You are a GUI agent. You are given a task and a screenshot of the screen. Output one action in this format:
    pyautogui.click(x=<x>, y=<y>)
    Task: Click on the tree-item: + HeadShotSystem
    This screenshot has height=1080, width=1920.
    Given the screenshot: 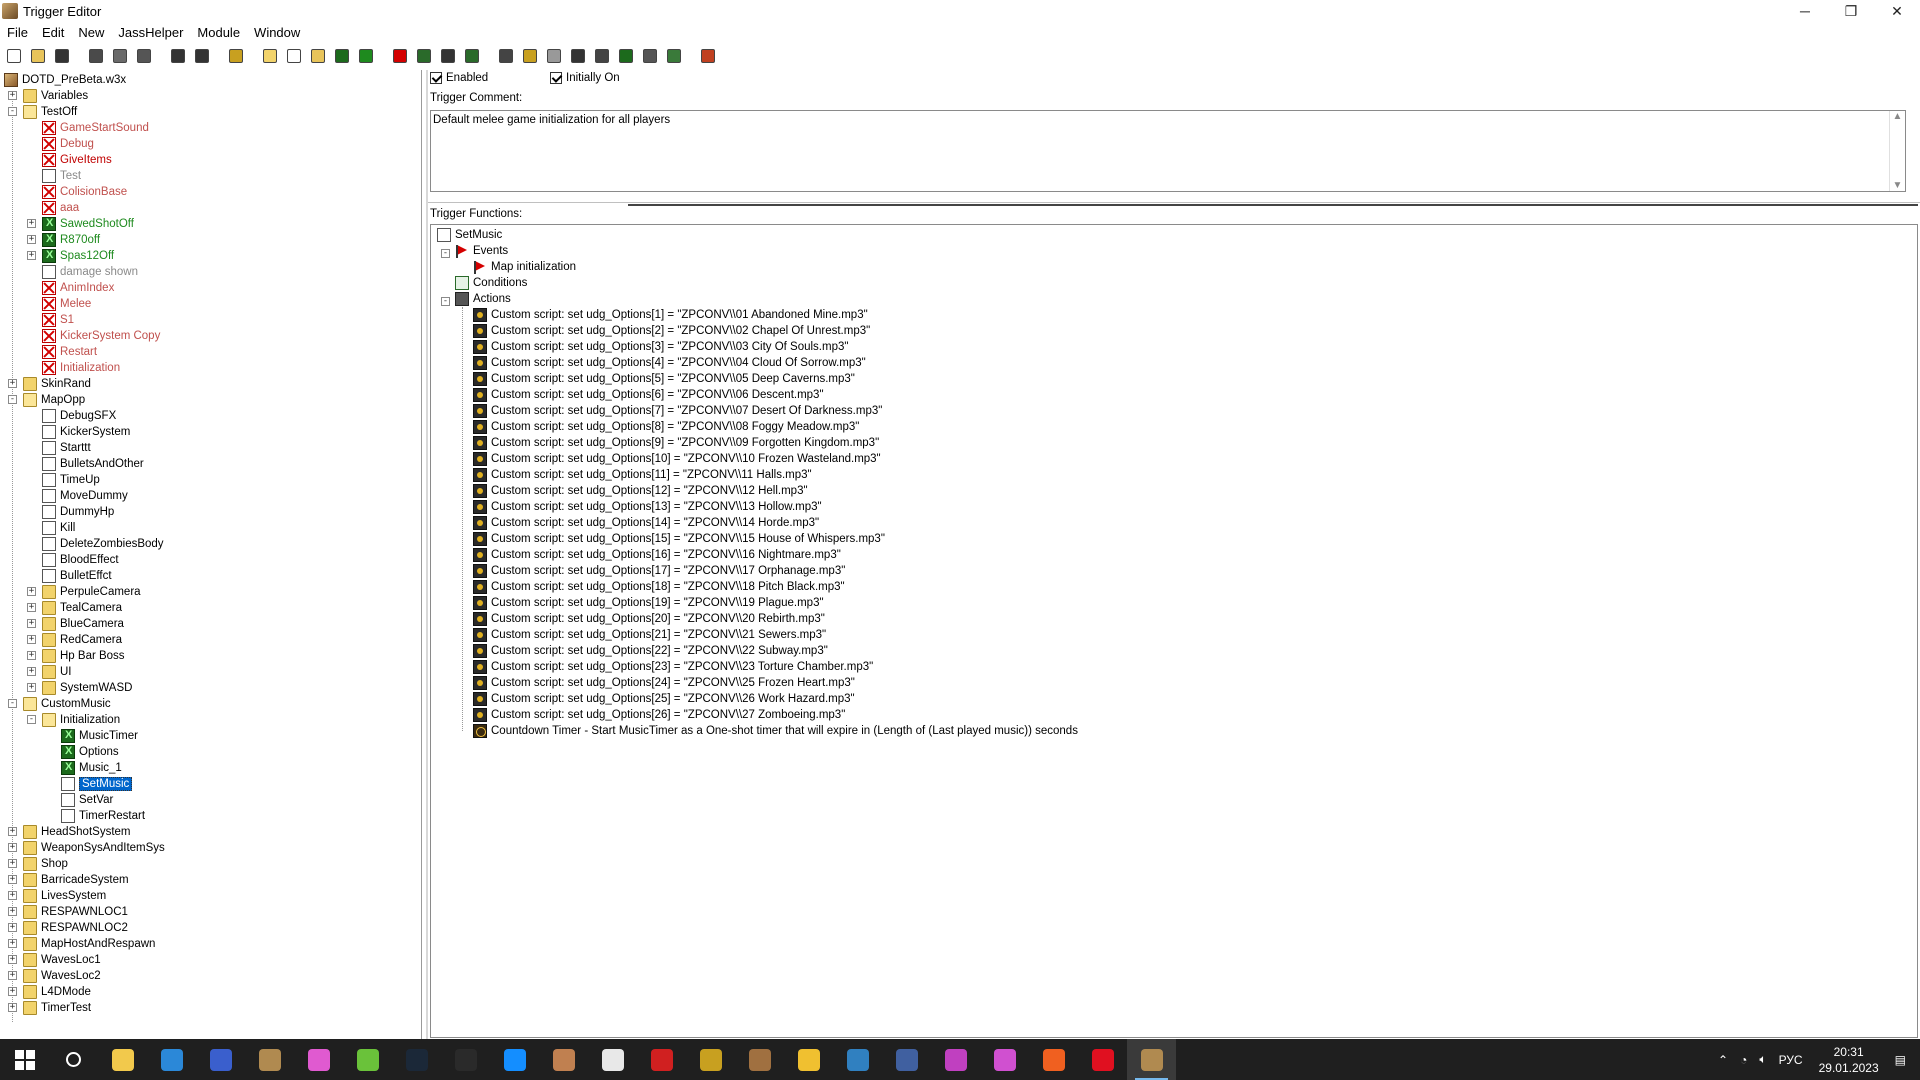 What is the action you would take?
    pyautogui.click(x=69, y=832)
    